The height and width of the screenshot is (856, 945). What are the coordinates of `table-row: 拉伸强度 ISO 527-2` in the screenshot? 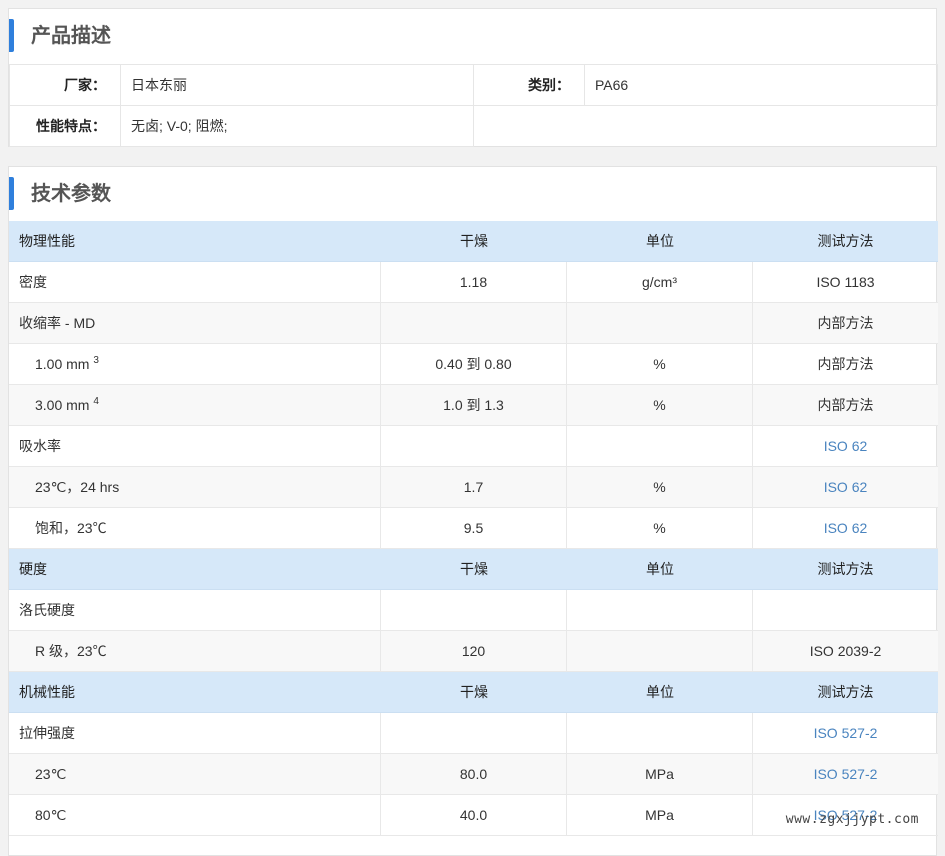 It's located at (473, 733).